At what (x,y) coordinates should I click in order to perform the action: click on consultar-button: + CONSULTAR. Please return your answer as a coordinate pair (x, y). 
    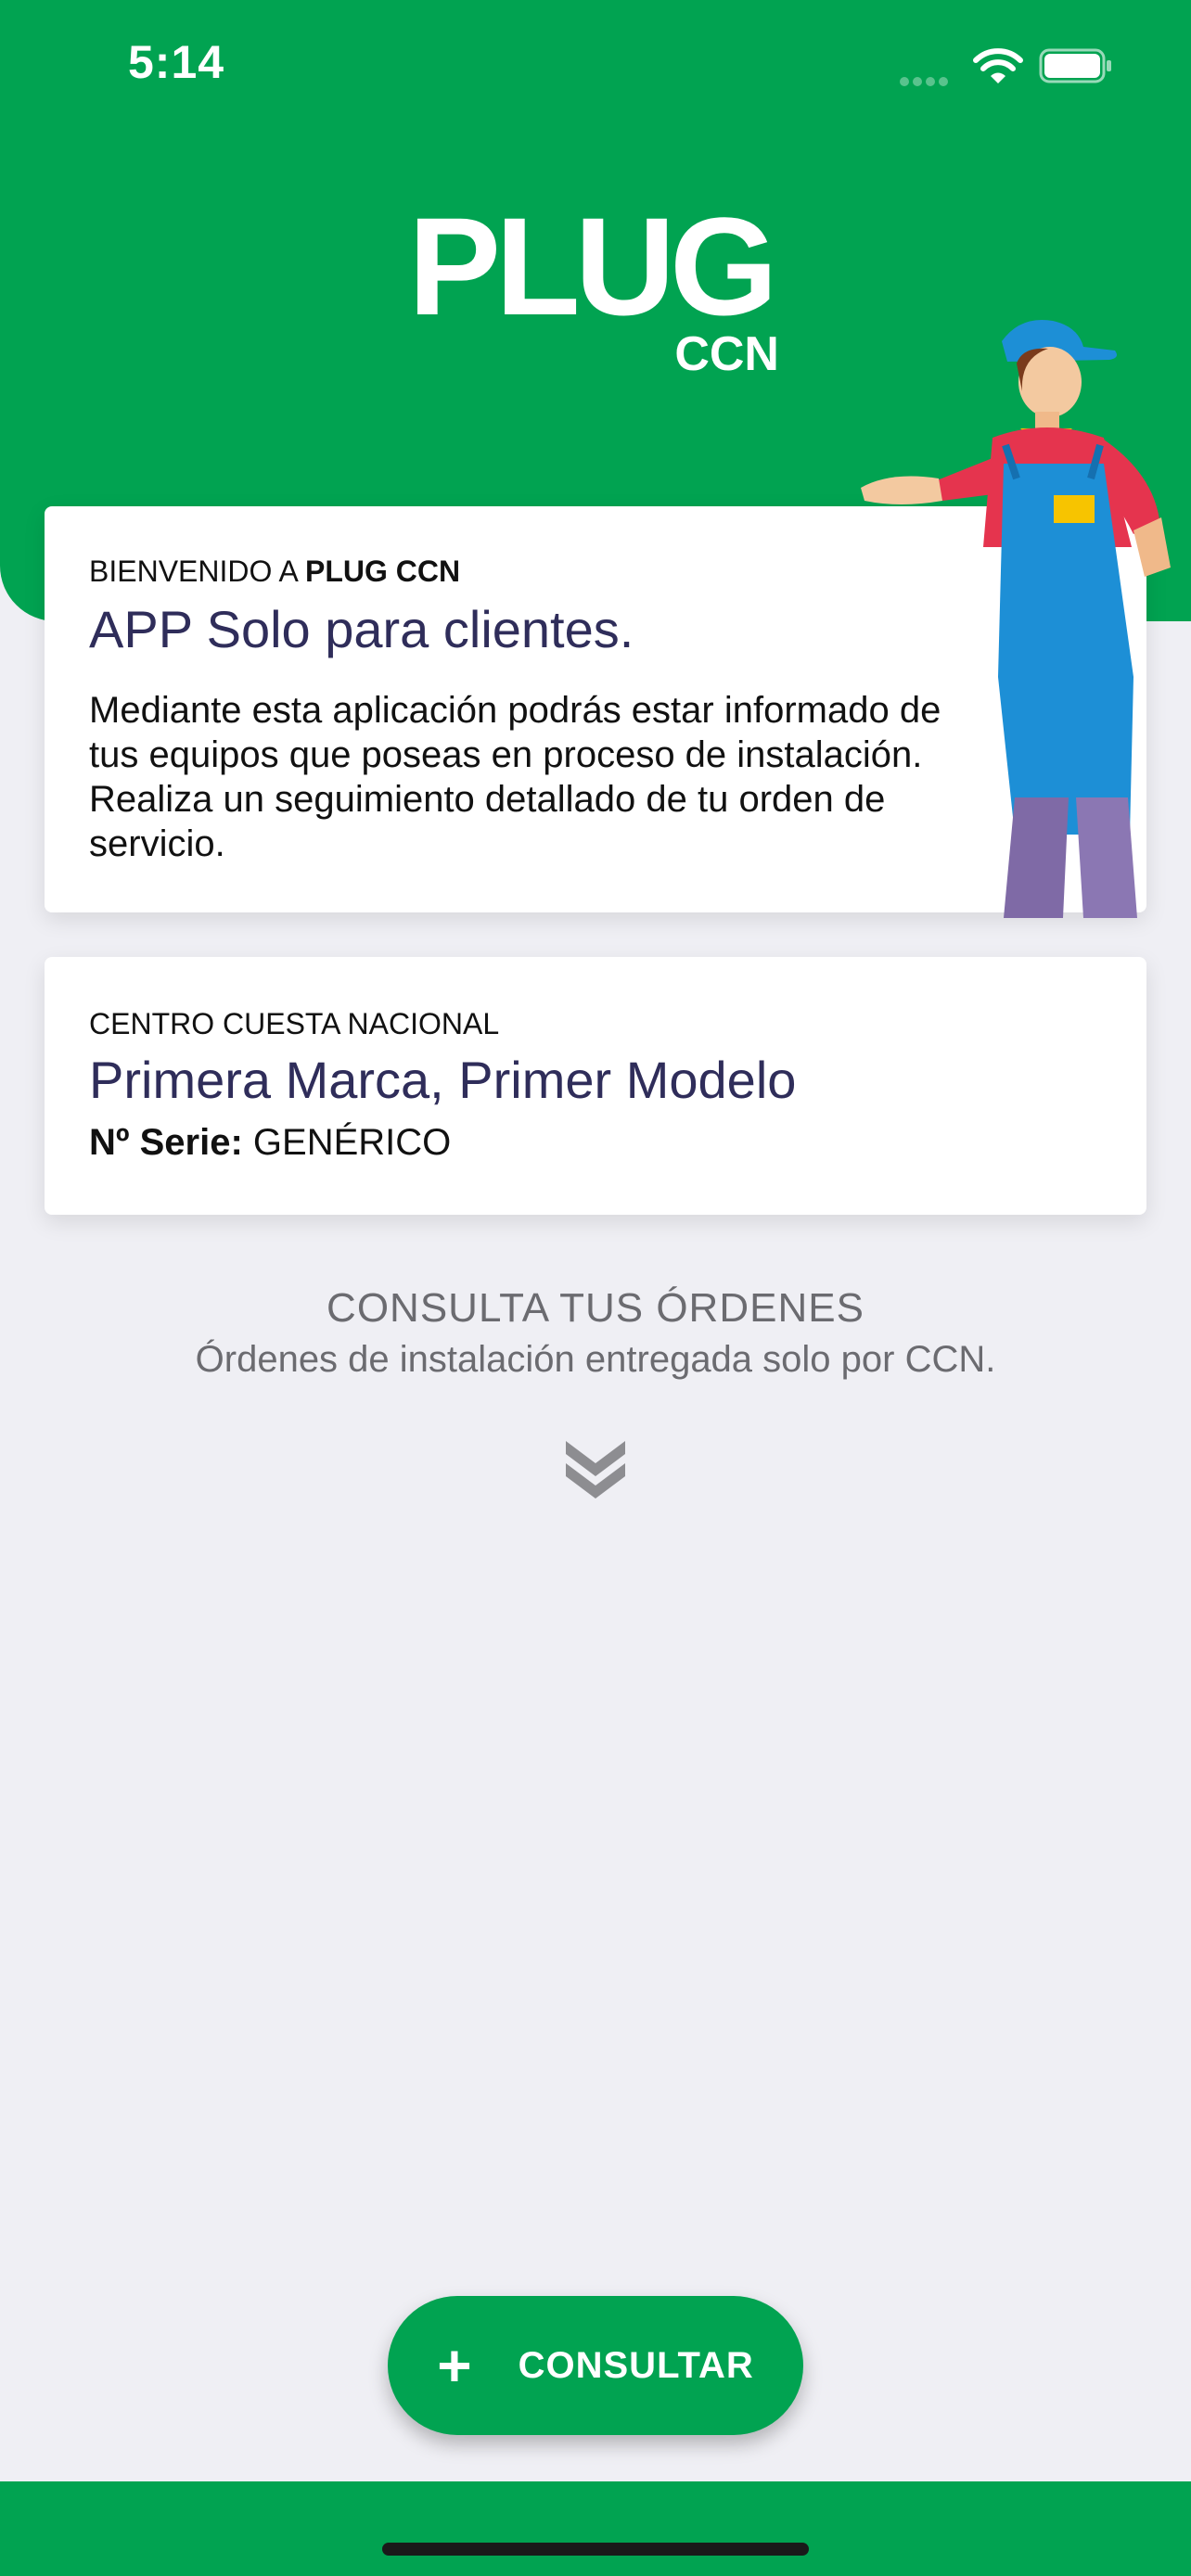
    Looking at the image, I should click on (595, 2366).